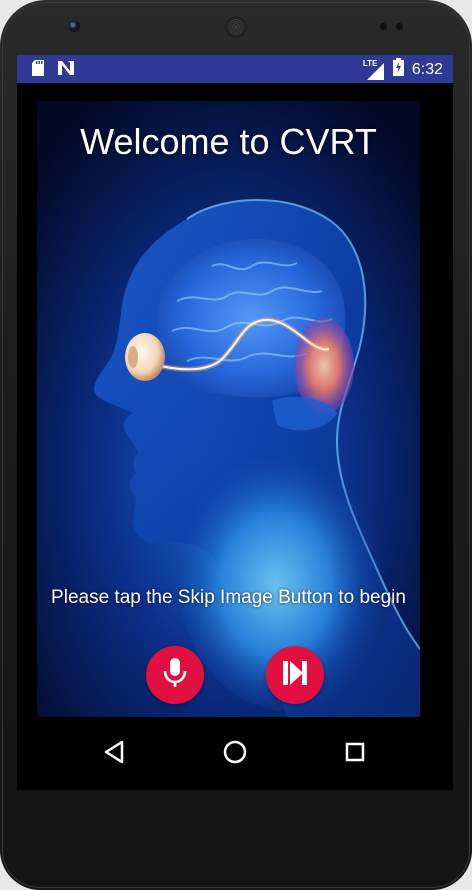  I want to click on sd-card-icon, so click(38, 70).